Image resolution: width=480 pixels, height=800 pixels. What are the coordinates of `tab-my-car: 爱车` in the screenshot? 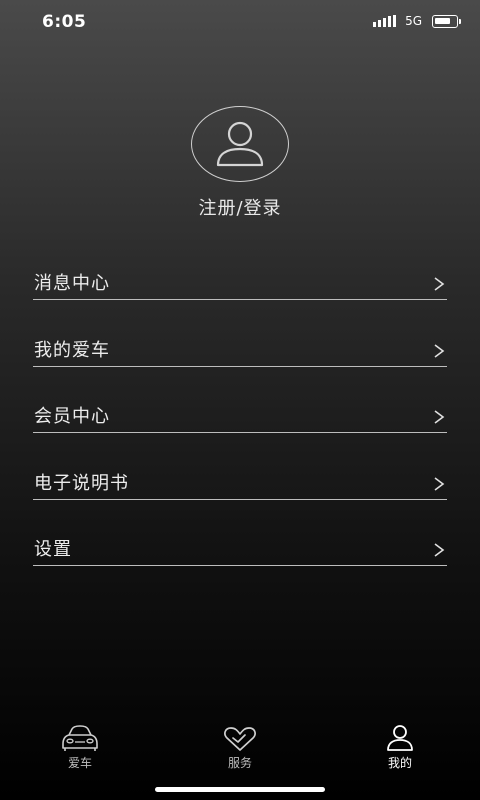 It's located at (80, 750).